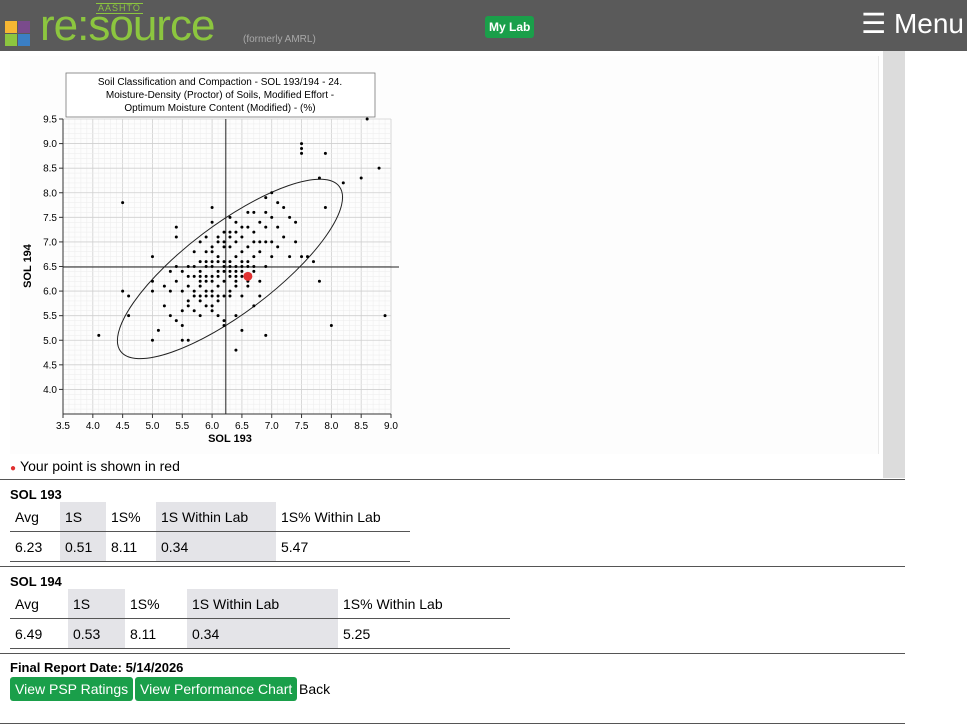 The height and width of the screenshot is (727, 967). What do you see at coordinates (156, 633) in the screenshot?
I see `table-cell: 8.11` at bounding box center [156, 633].